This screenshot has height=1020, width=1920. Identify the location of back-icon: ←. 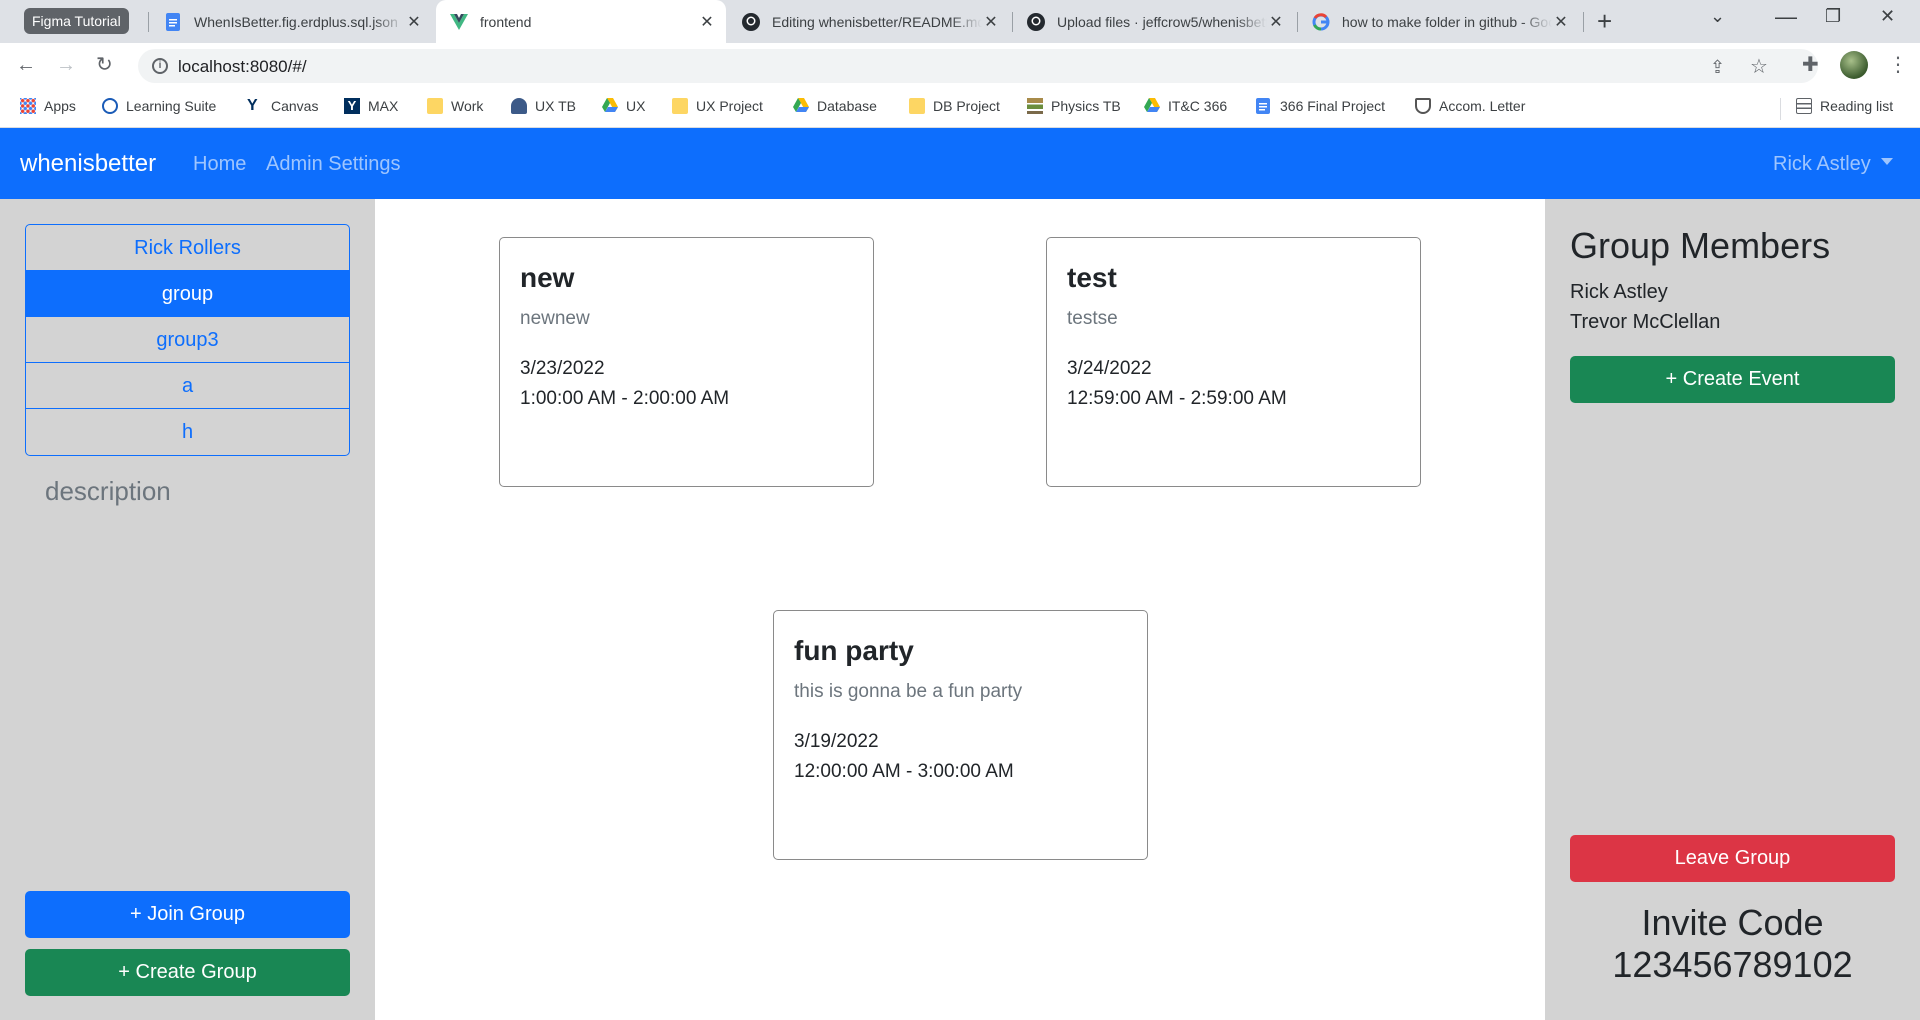
(26, 65).